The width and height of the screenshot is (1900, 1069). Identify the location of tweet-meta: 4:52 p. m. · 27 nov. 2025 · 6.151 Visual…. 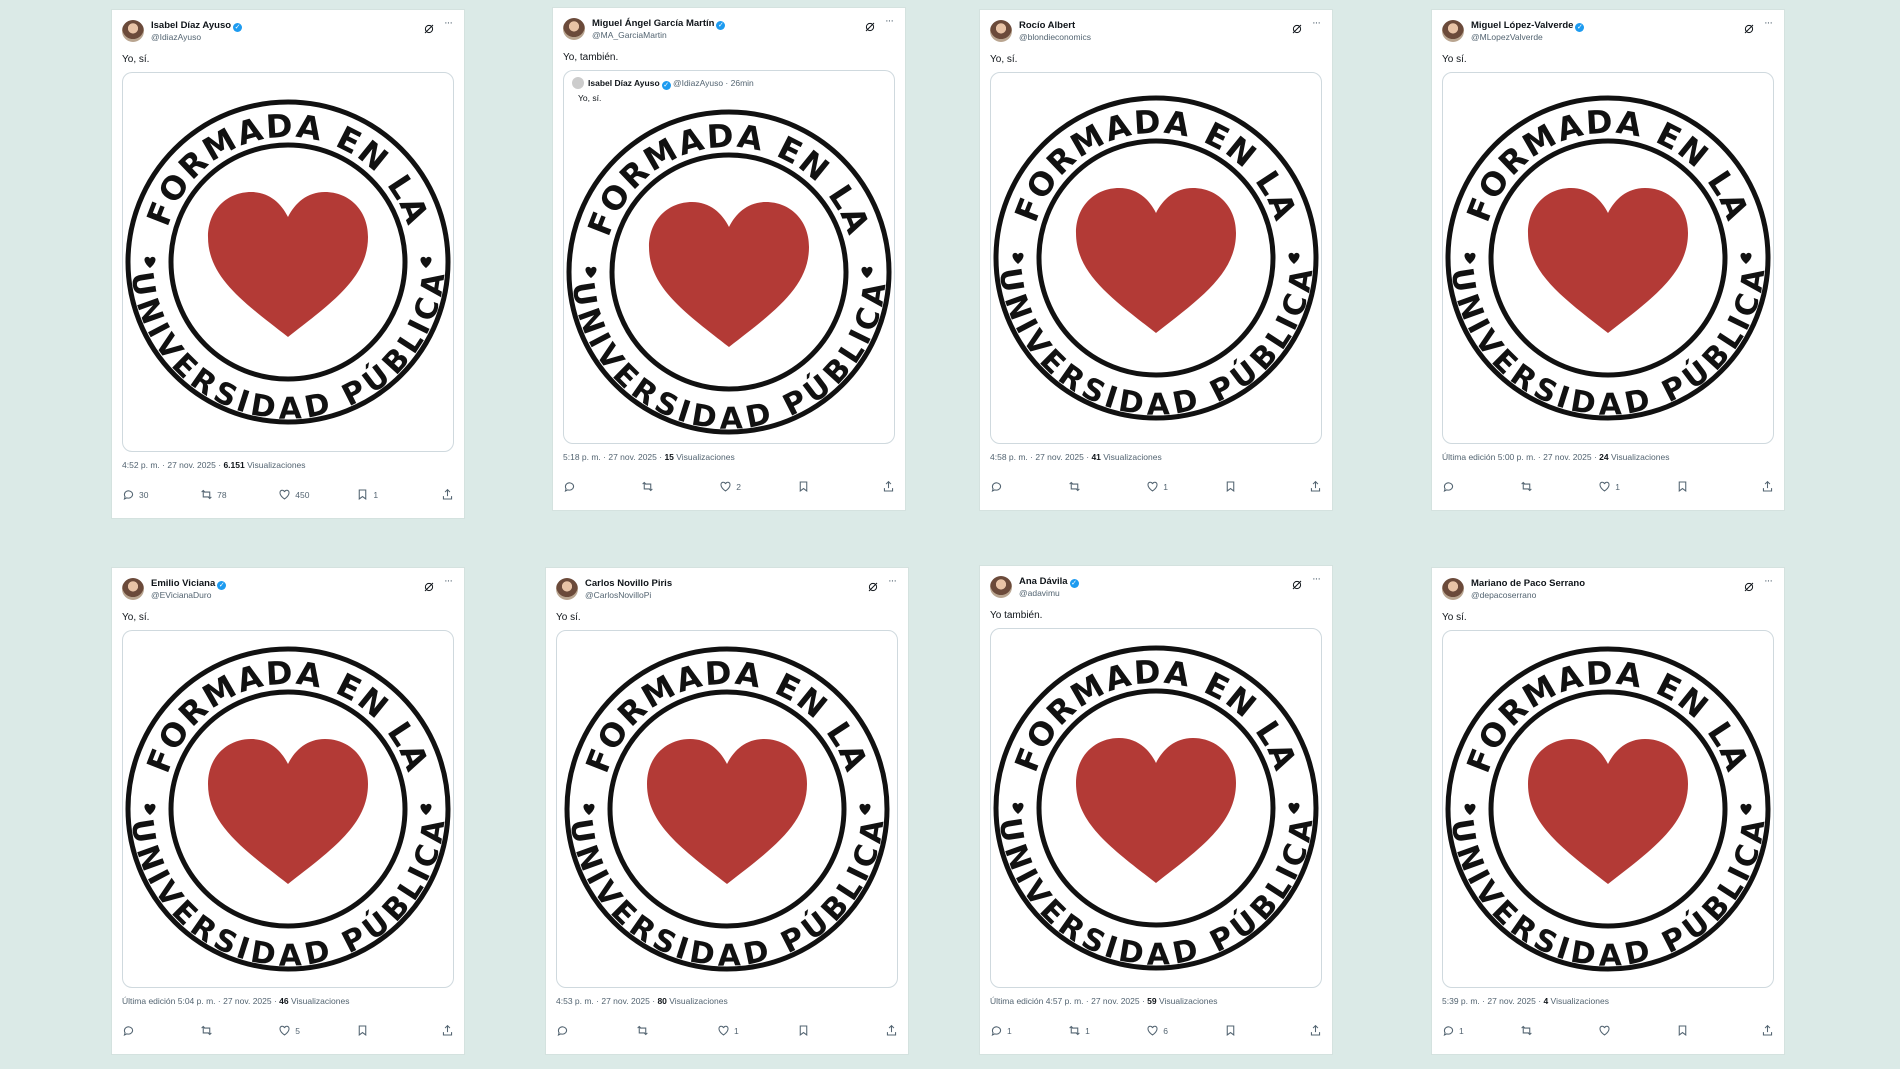
(214, 465).